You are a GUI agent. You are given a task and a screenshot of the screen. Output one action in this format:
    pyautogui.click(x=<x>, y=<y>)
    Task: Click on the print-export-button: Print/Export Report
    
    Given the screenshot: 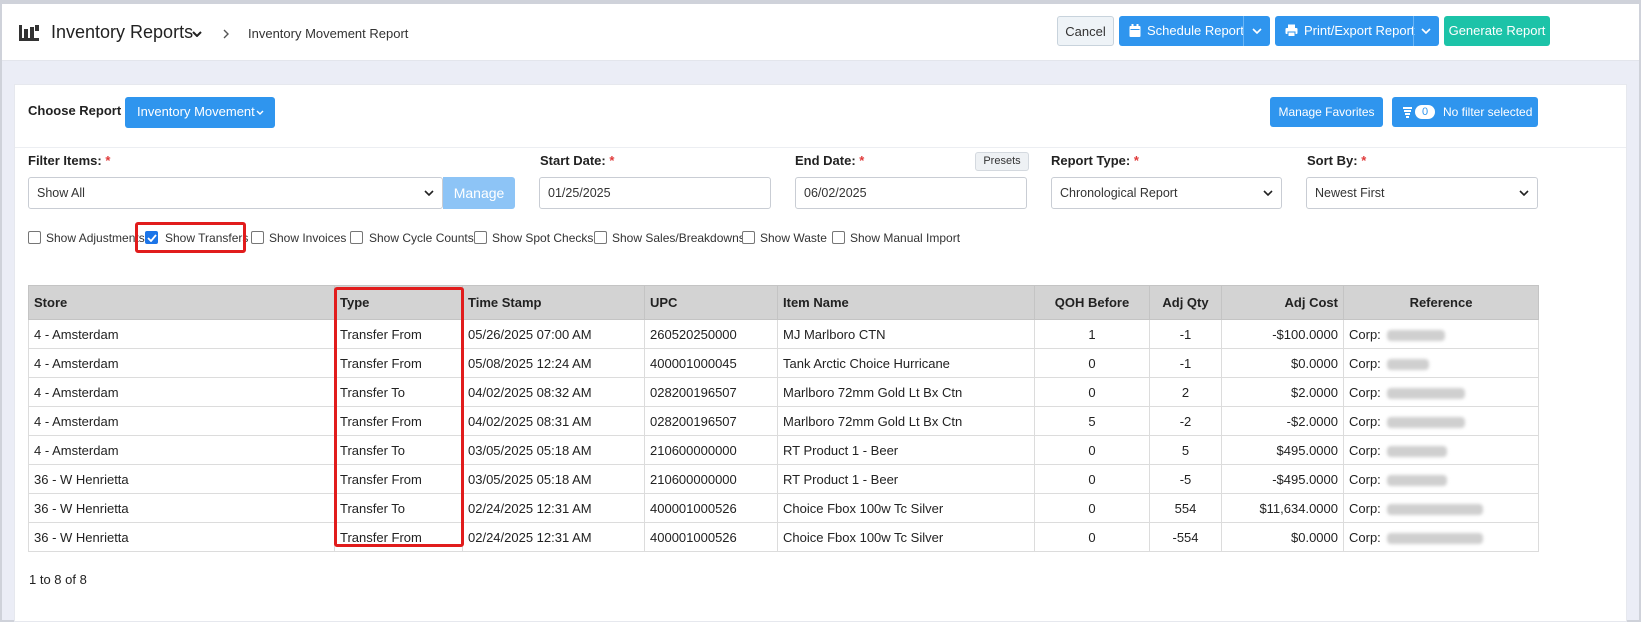 What is the action you would take?
    pyautogui.click(x=1357, y=31)
    